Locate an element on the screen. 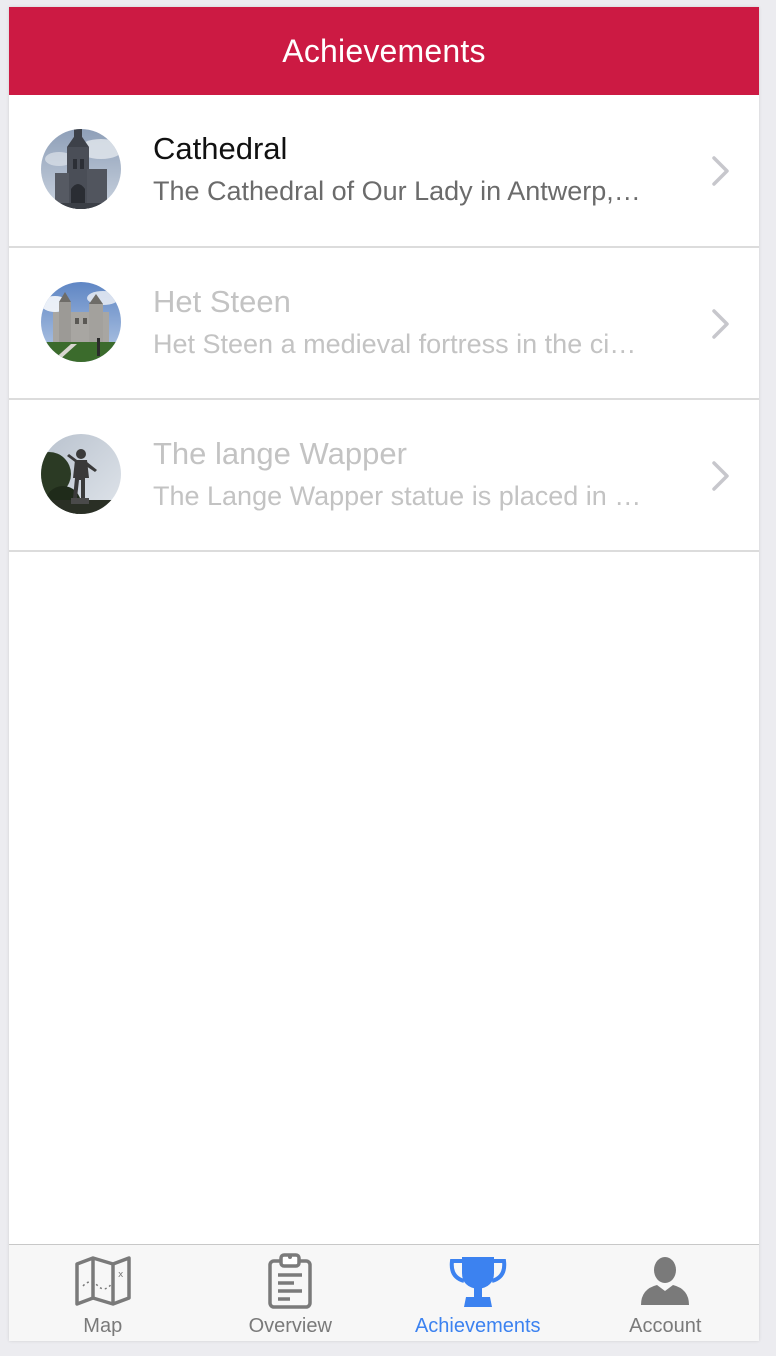  tab-label: Achievements is located at coordinates (477, 1326).